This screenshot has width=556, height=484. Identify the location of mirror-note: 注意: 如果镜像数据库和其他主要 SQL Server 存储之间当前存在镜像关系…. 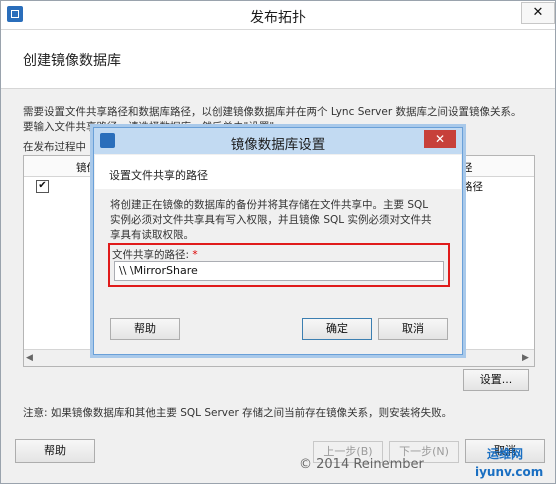
(238, 413).